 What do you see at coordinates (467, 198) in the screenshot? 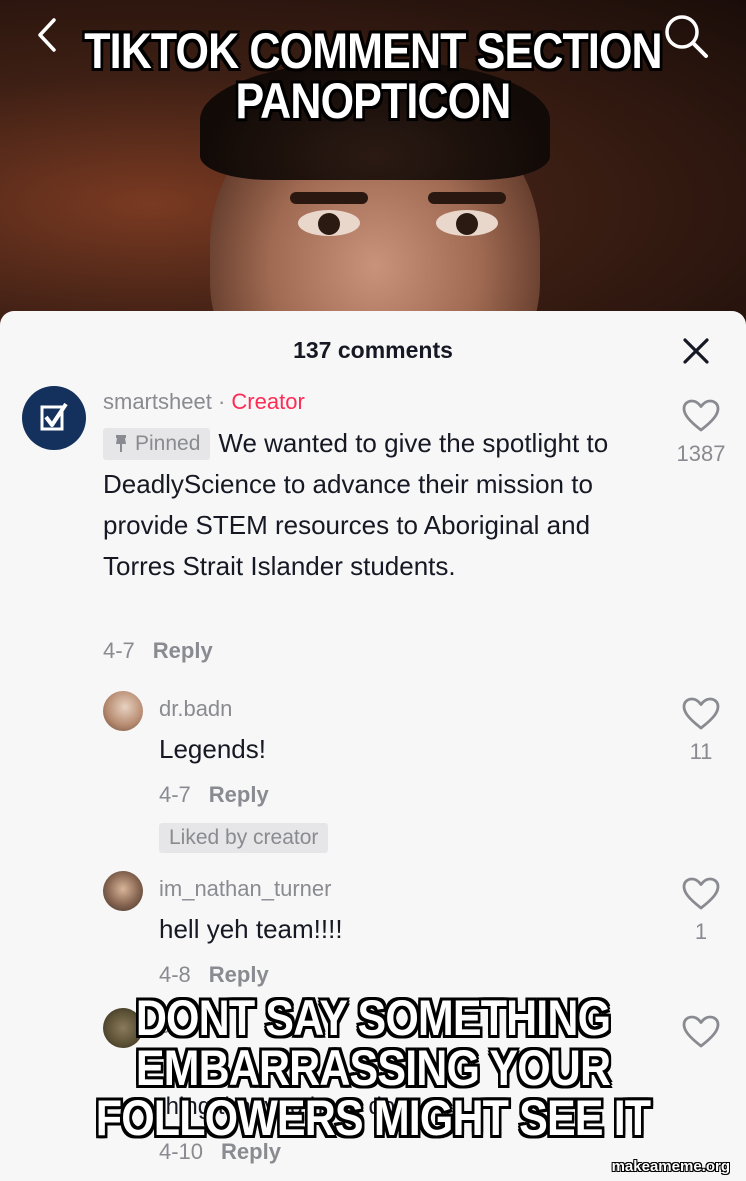
I see `right-eyebrow` at bounding box center [467, 198].